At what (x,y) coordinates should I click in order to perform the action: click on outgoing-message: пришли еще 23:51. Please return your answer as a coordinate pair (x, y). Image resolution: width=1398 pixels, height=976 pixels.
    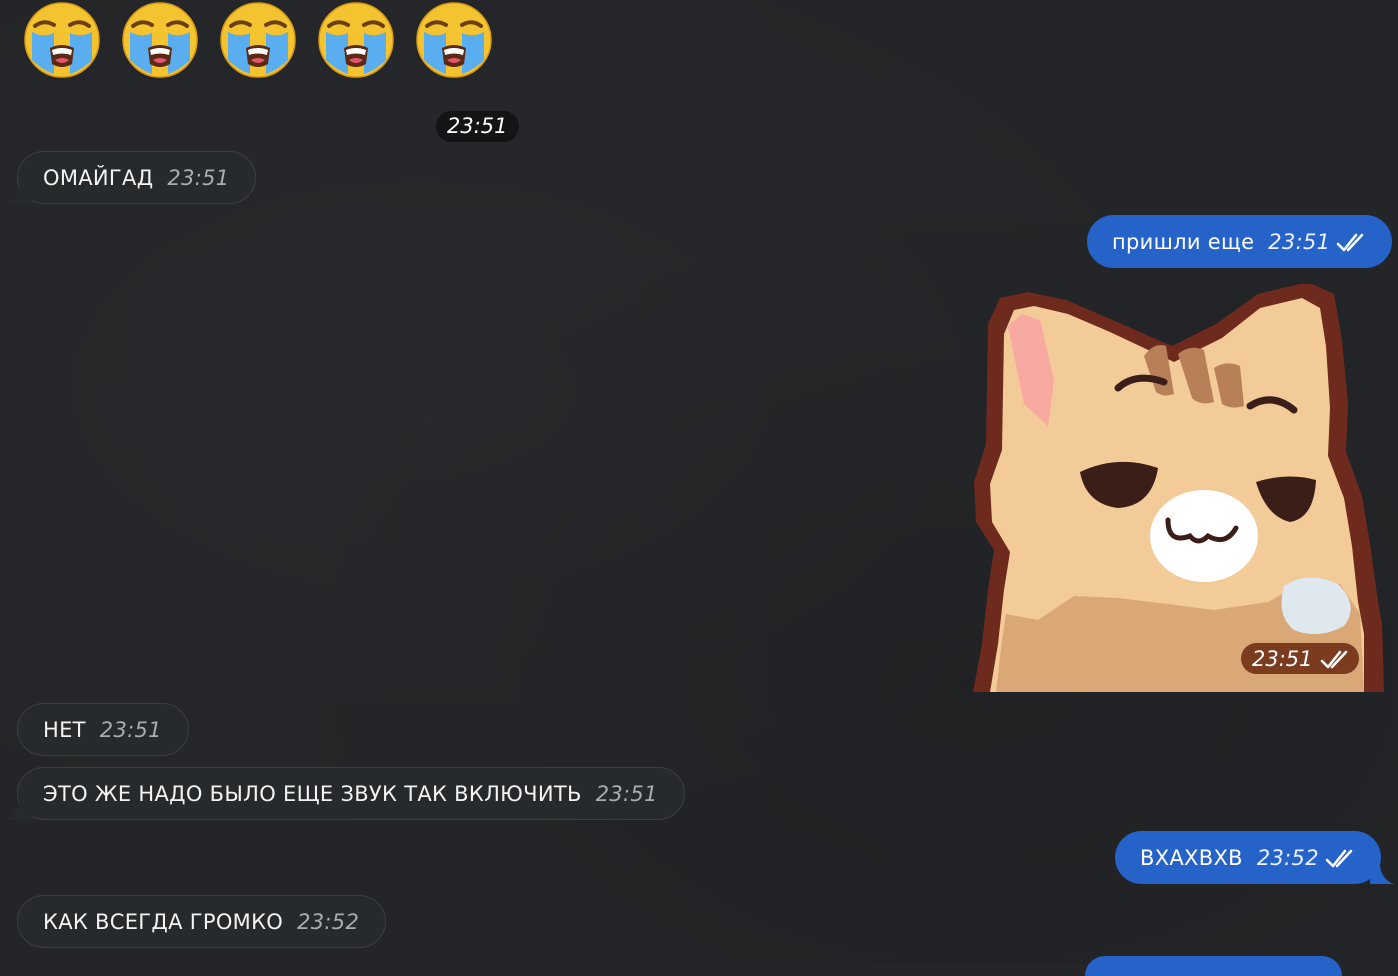
    Looking at the image, I should click on (1240, 241).